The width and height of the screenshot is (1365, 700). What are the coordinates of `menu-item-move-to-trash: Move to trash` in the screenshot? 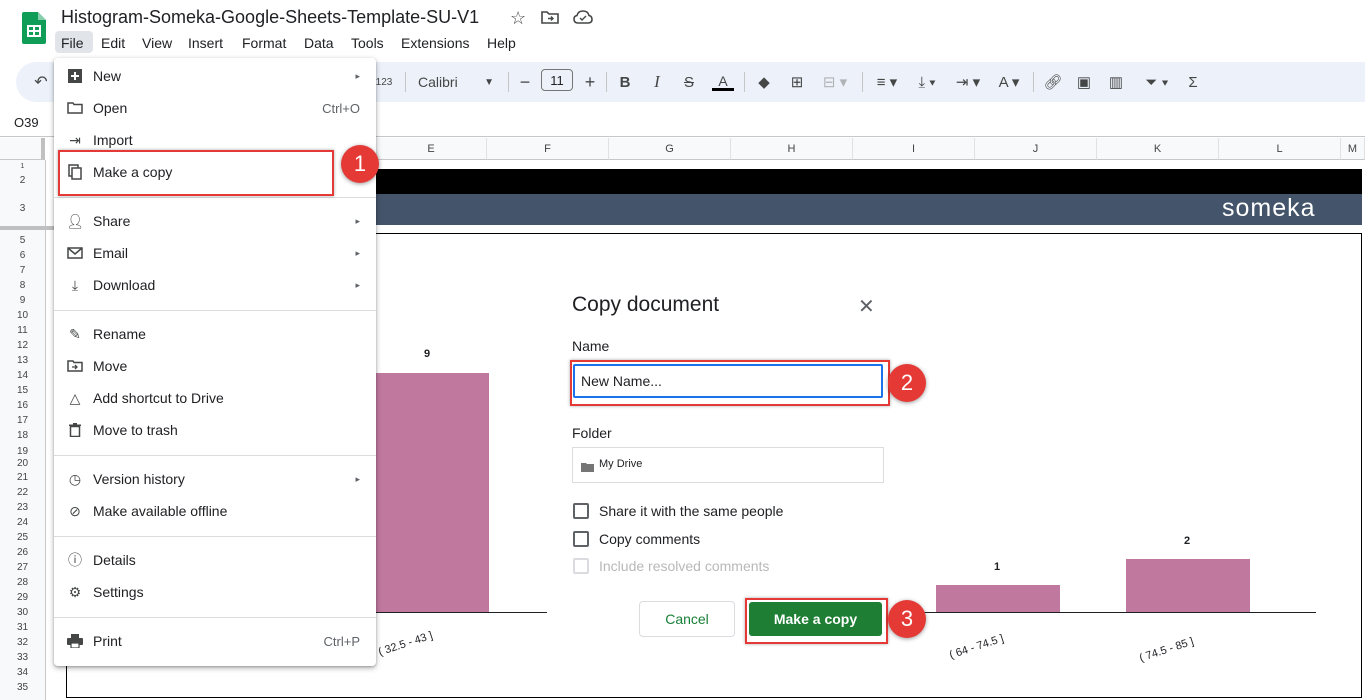 It's located at (215, 430).